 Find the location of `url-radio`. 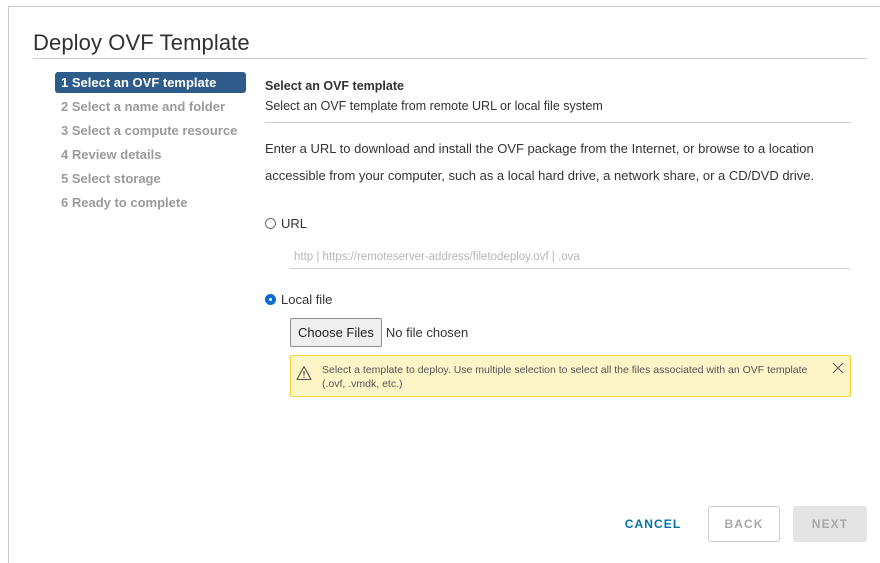

url-radio is located at coordinates (270, 223).